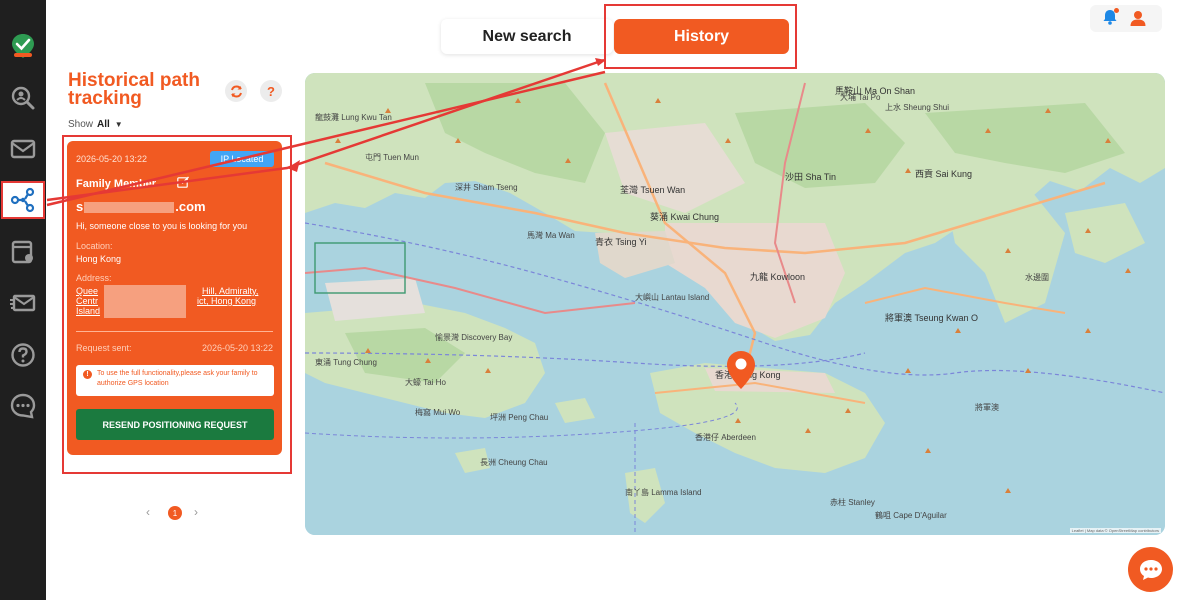 The image size is (1184, 600). Describe the element at coordinates (672, 297) in the screenshot. I see `map-label-lantau: 大嶼山 Lantau Island` at that location.